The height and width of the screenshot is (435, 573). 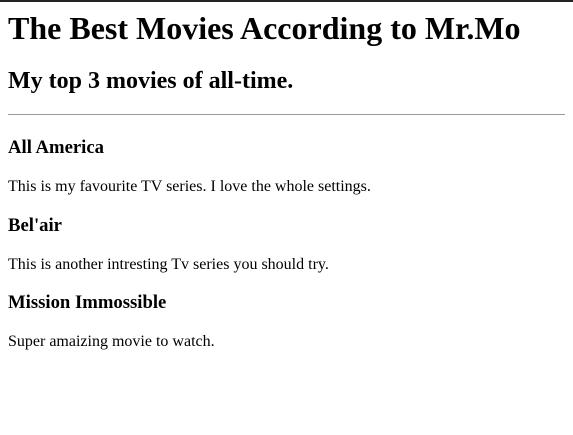 What do you see at coordinates (56, 147) in the screenshot?
I see `movie-title-all-america: All America` at bounding box center [56, 147].